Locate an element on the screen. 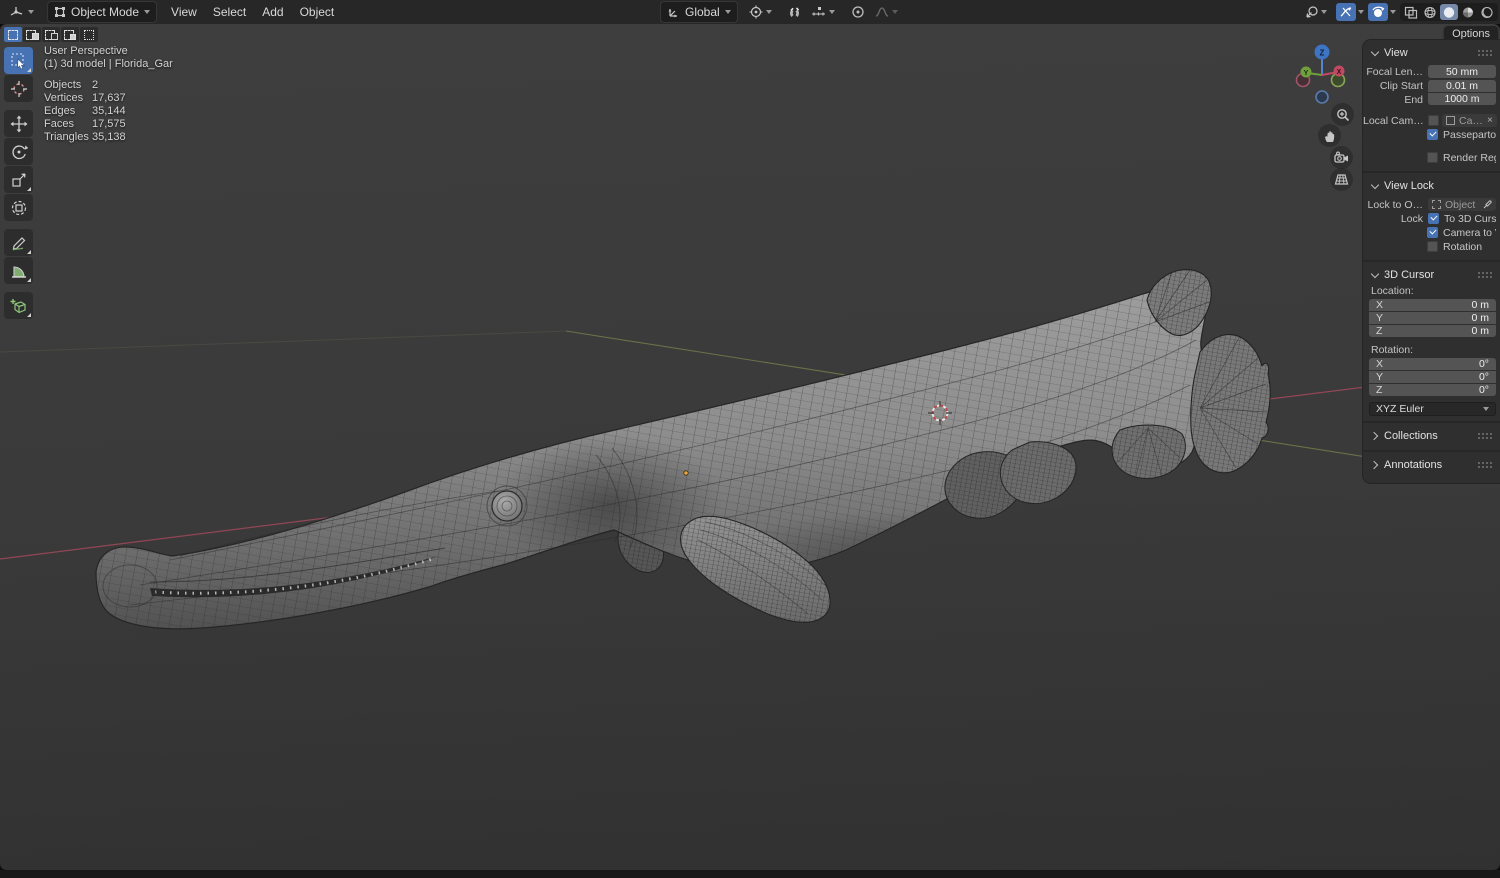  tool-measure is located at coordinates (18, 270).